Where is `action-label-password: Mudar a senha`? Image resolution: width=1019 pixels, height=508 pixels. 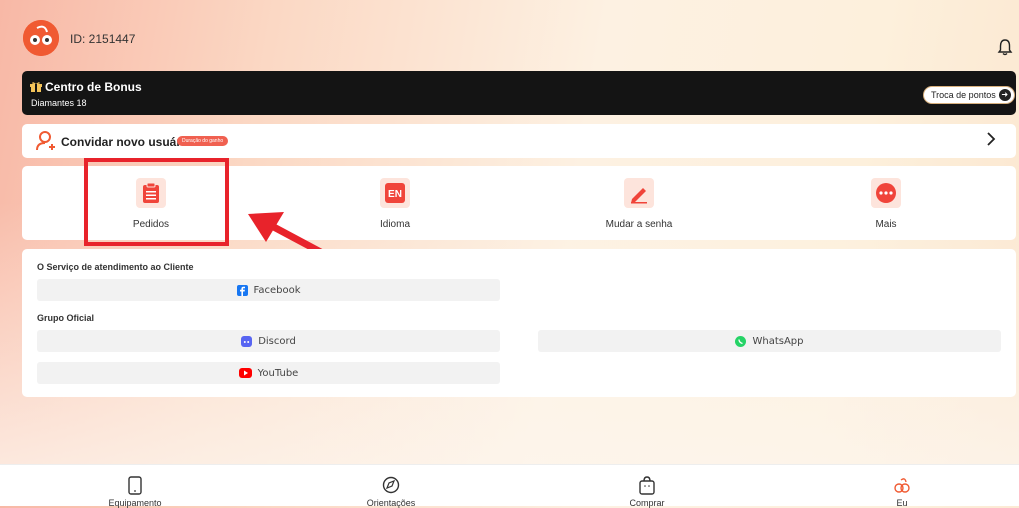
action-label-password: Mudar a senha is located at coordinates (639, 224).